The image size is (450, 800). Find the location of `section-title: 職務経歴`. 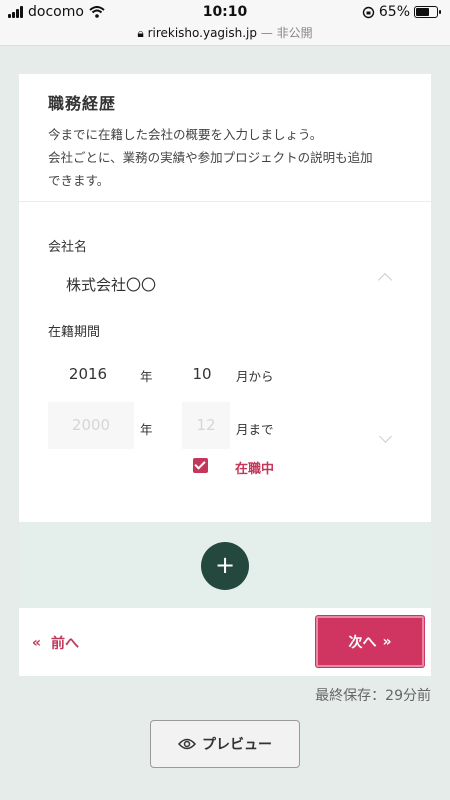

section-title: 職務経歴 is located at coordinates (82, 103).